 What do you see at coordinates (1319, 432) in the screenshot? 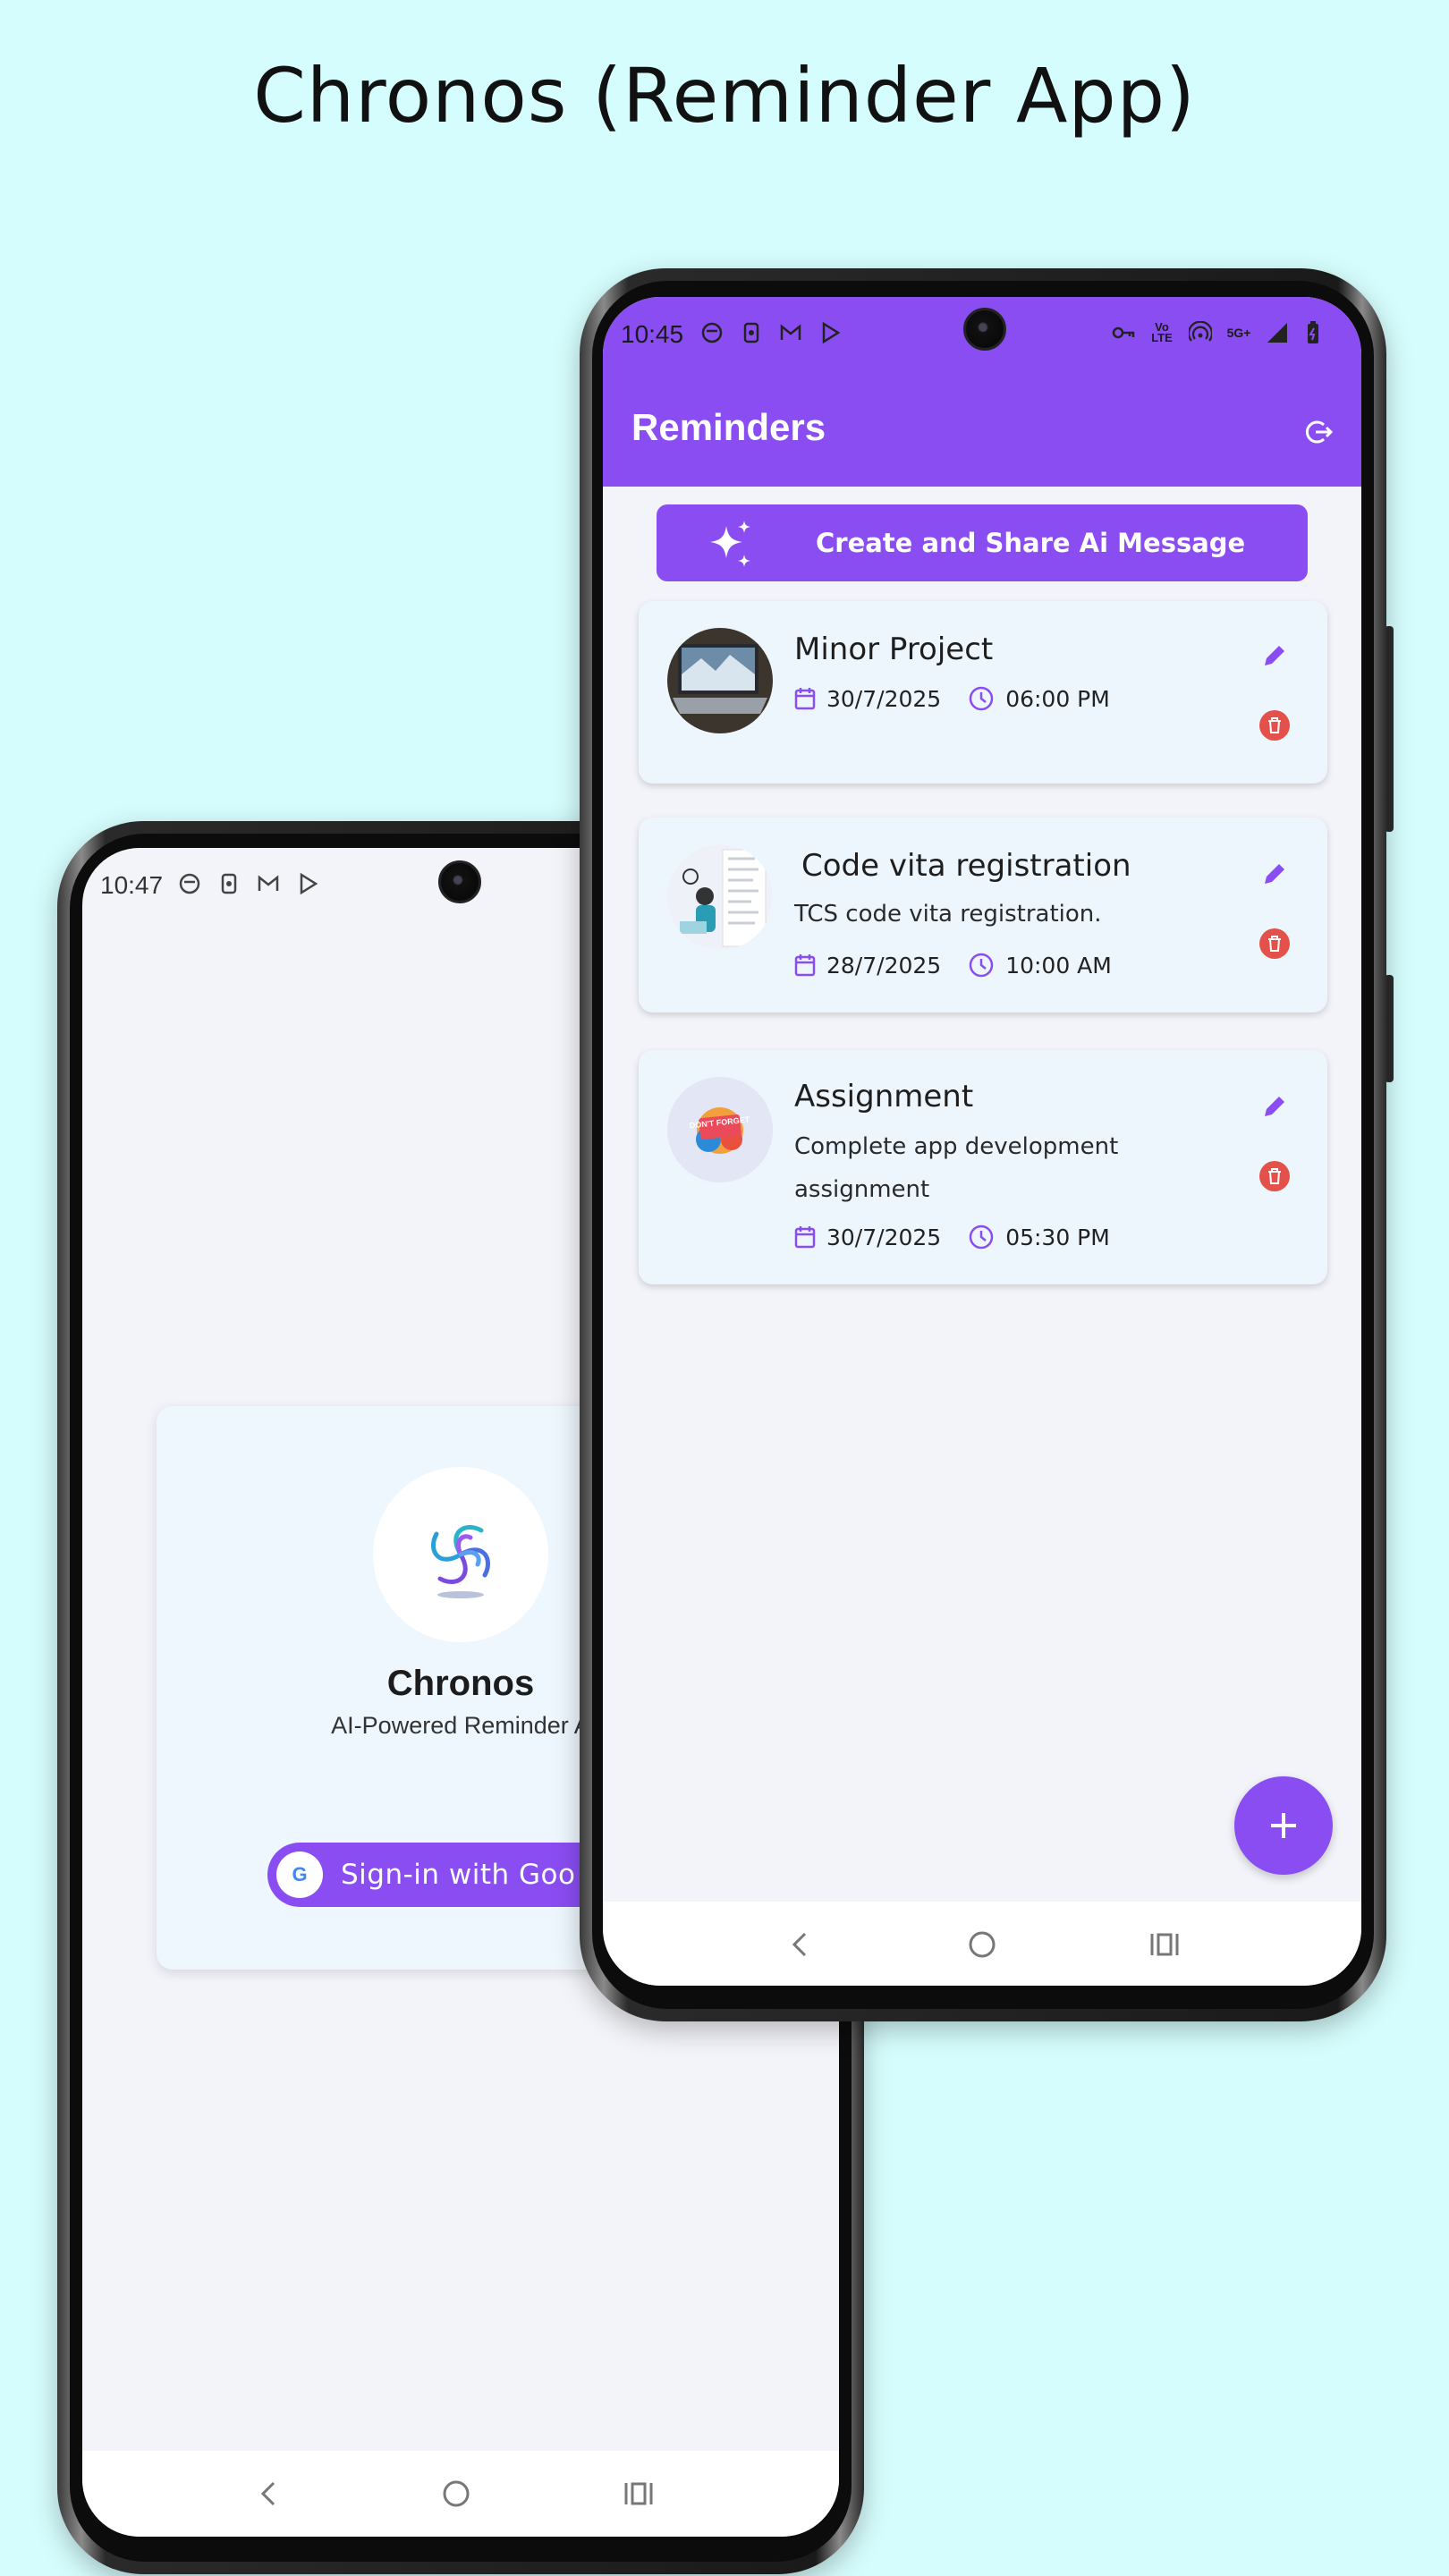
I see `logout-icon` at bounding box center [1319, 432].